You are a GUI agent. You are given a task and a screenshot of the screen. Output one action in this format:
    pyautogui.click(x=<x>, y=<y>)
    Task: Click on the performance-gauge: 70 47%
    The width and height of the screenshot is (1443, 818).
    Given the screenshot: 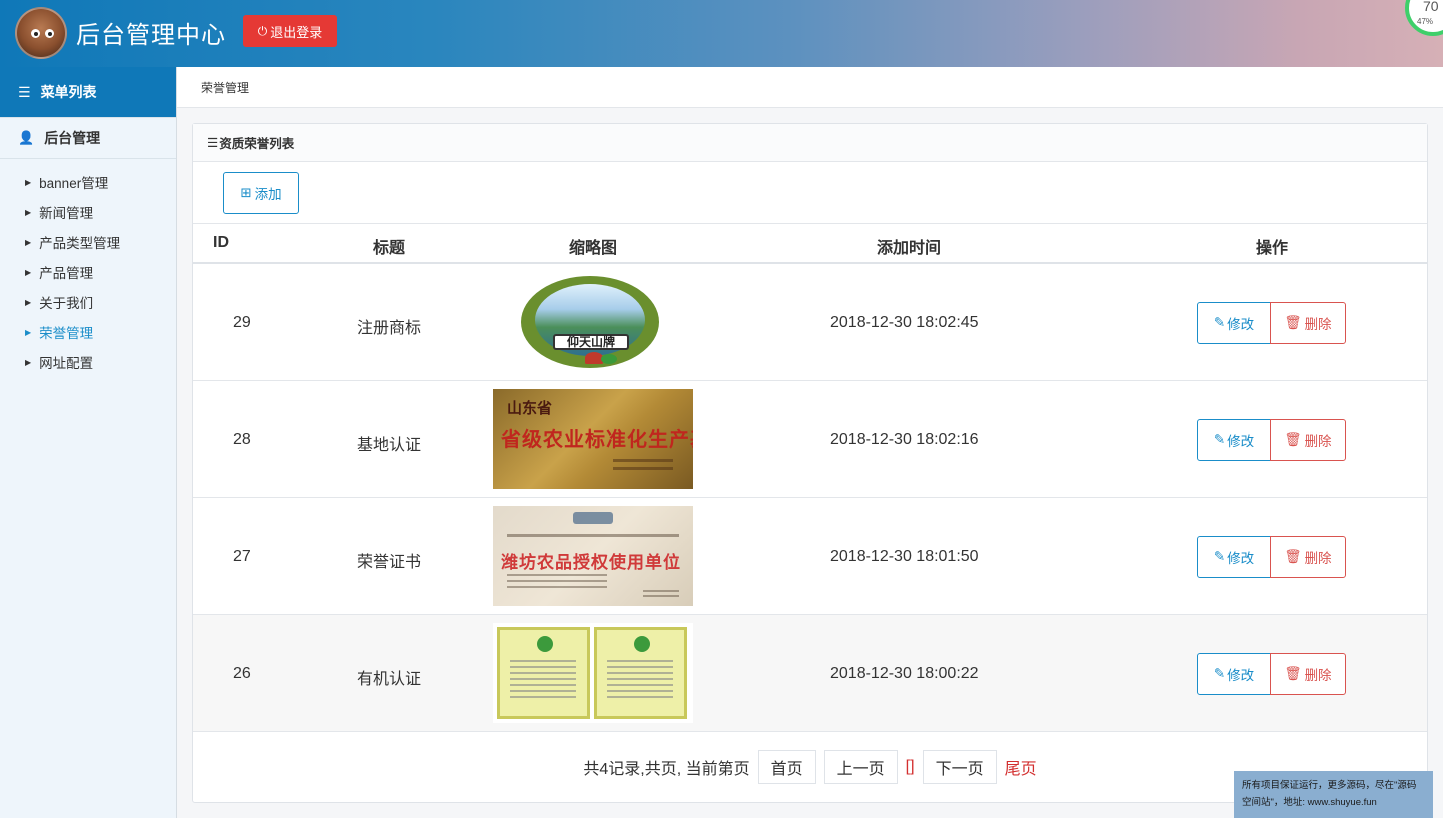 What is the action you would take?
    pyautogui.click(x=1424, y=18)
    